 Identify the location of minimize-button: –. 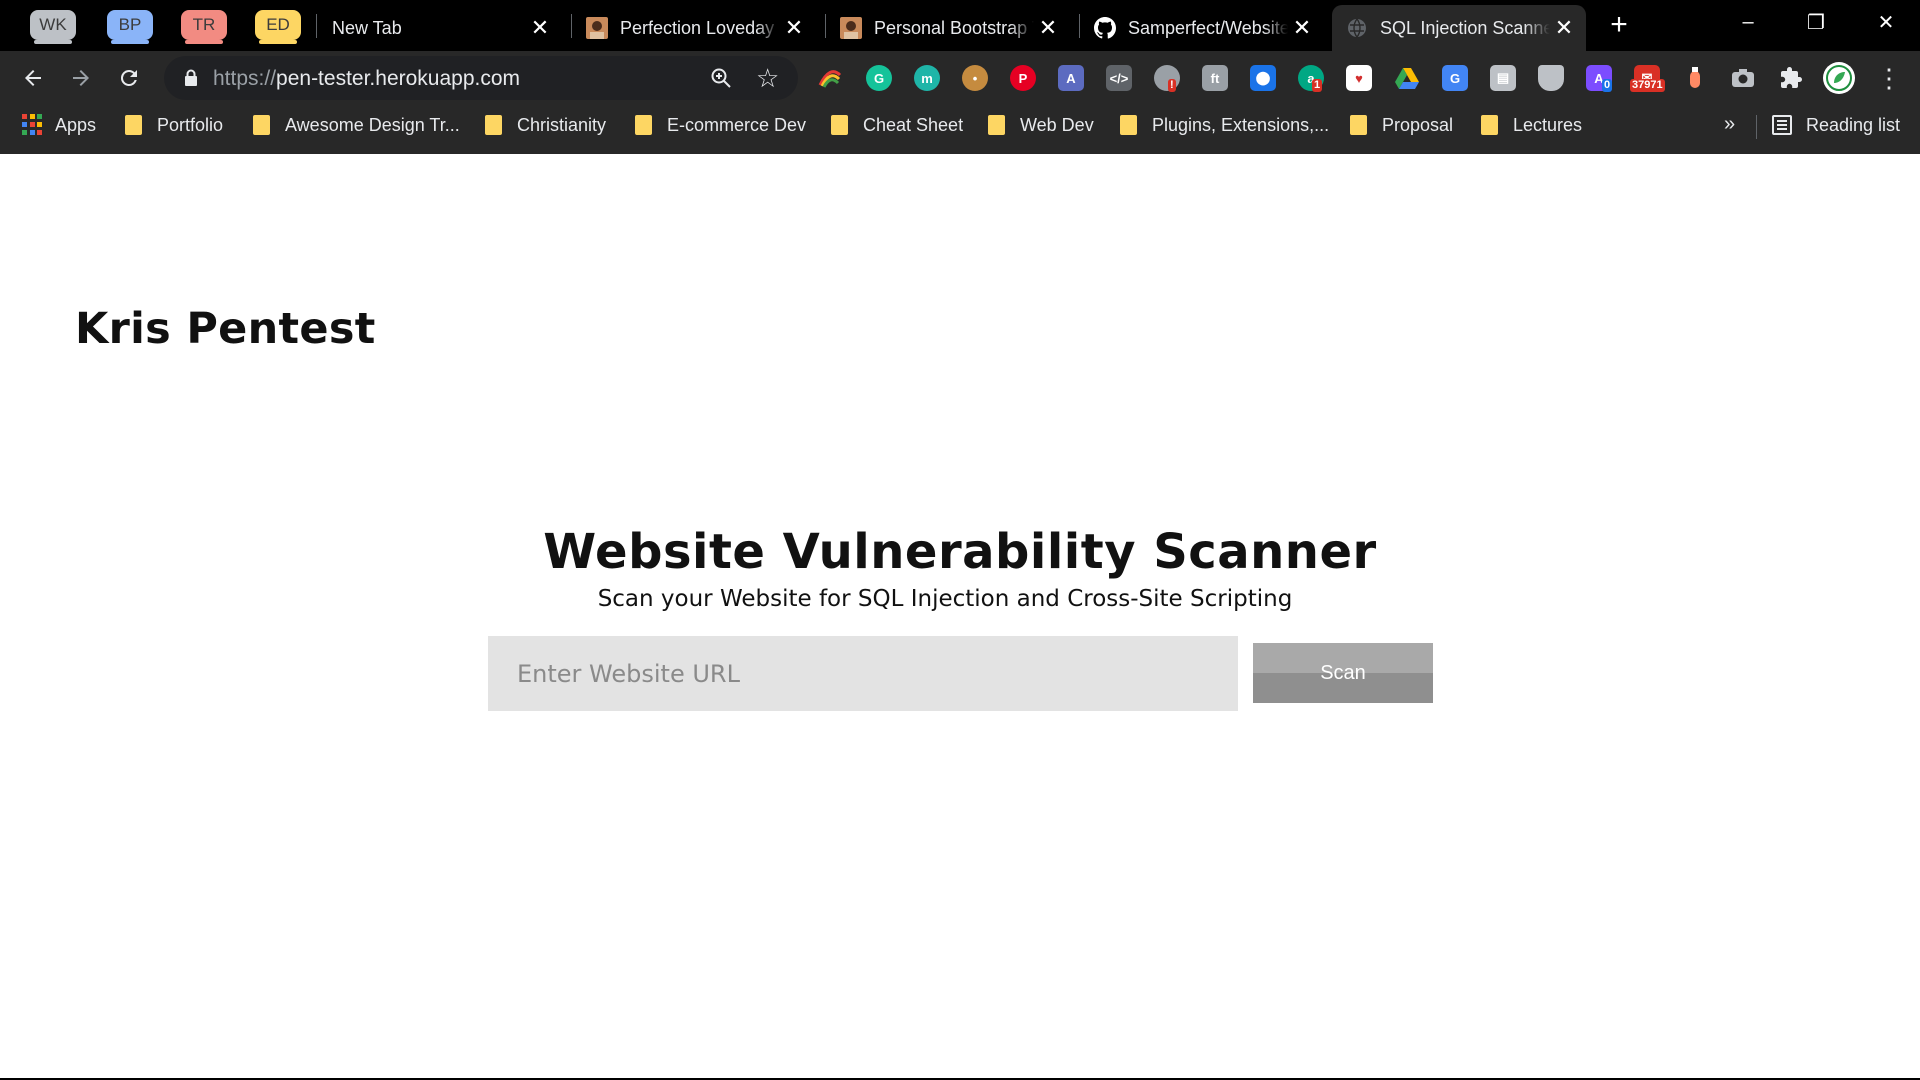
(1748, 22).